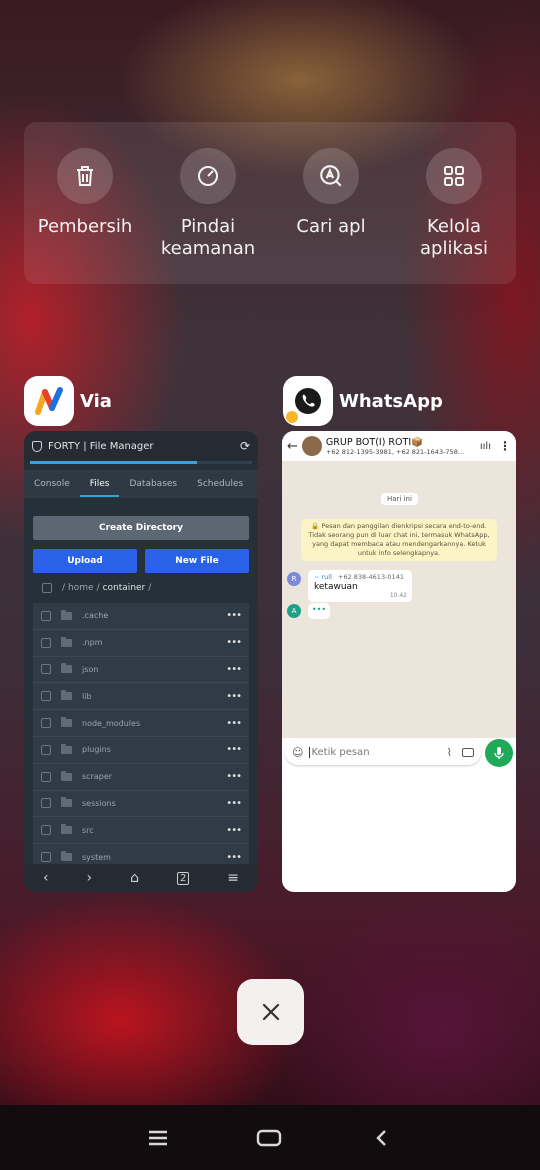 The height and width of the screenshot is (1170, 540). Describe the element at coordinates (95, 616) in the screenshot. I see `folder-name: .cache` at that location.